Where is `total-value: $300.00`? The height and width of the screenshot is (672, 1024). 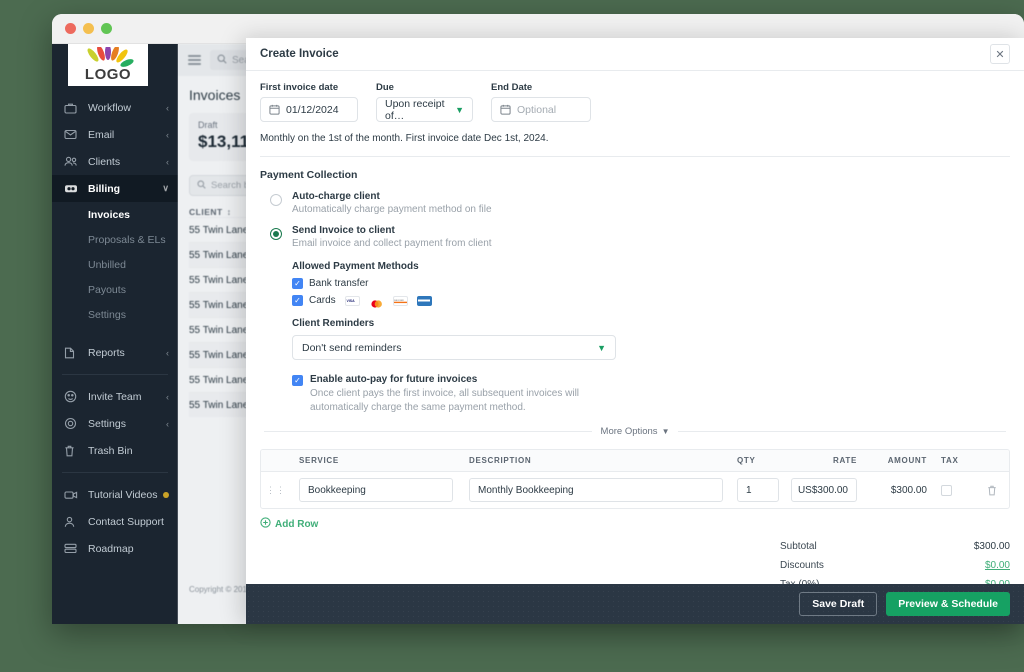 total-value: $300.00 is located at coordinates (991, 546).